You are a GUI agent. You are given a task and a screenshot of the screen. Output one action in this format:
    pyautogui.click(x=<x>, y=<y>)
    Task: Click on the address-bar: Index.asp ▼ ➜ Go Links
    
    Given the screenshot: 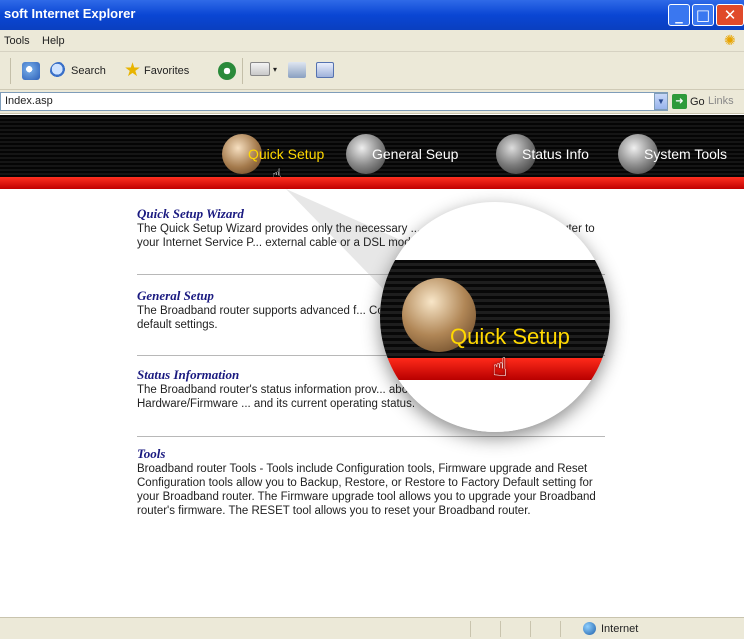 What is the action you would take?
    pyautogui.click(x=372, y=102)
    